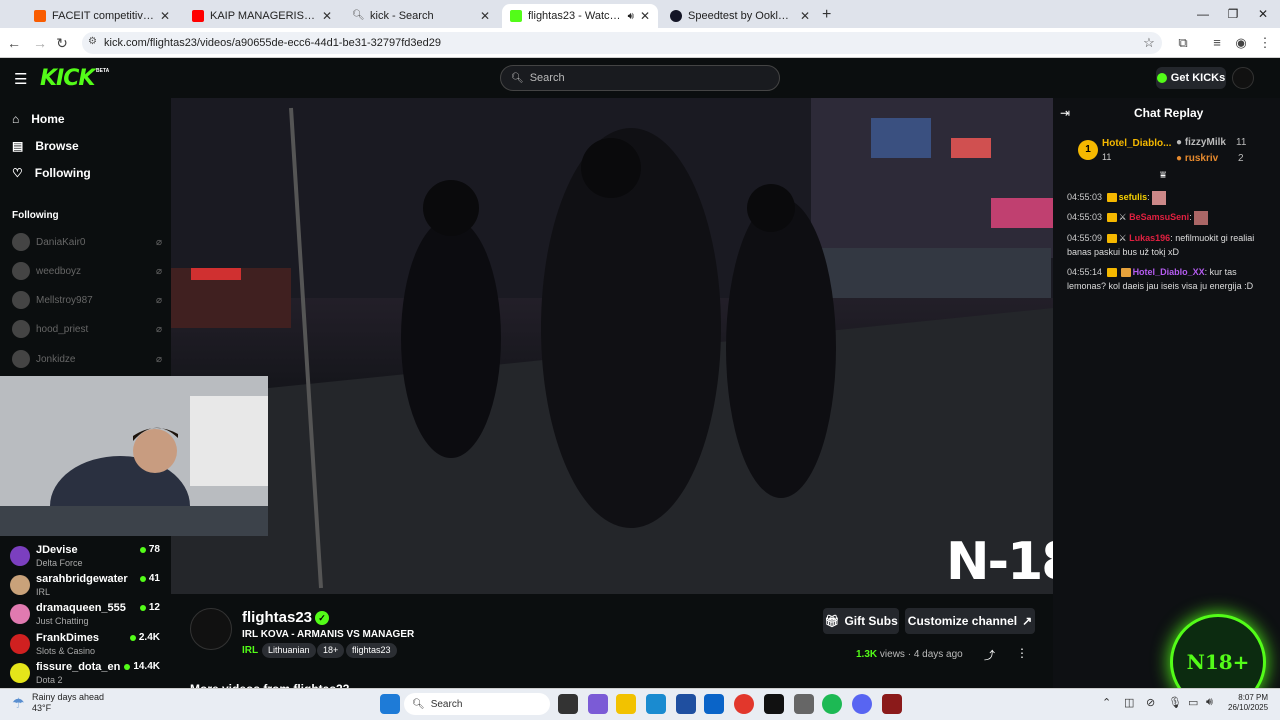  What do you see at coordinates (371, 650) in the screenshot?
I see `tag: flightas23` at bounding box center [371, 650].